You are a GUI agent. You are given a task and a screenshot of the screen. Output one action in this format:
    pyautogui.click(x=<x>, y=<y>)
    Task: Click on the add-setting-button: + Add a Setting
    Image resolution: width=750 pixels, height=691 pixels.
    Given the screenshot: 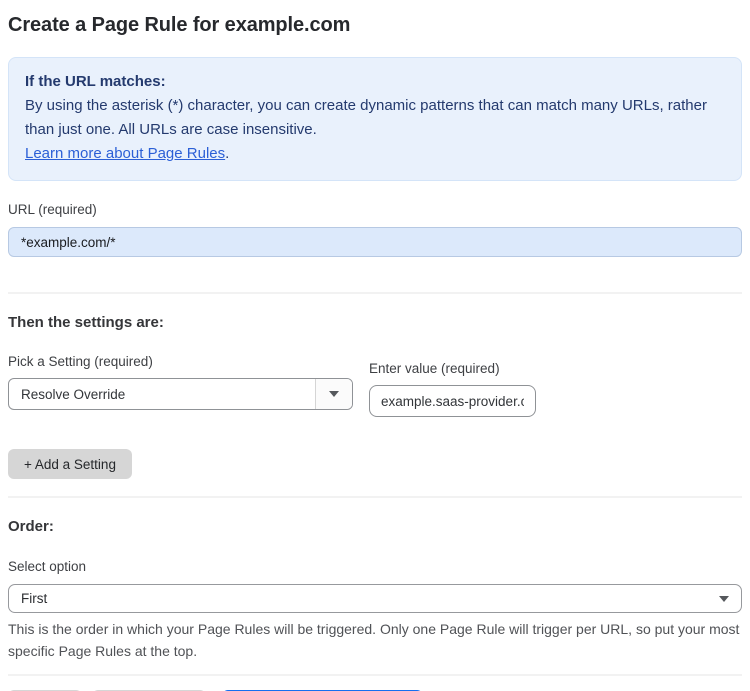 What is the action you would take?
    pyautogui.click(x=70, y=464)
    